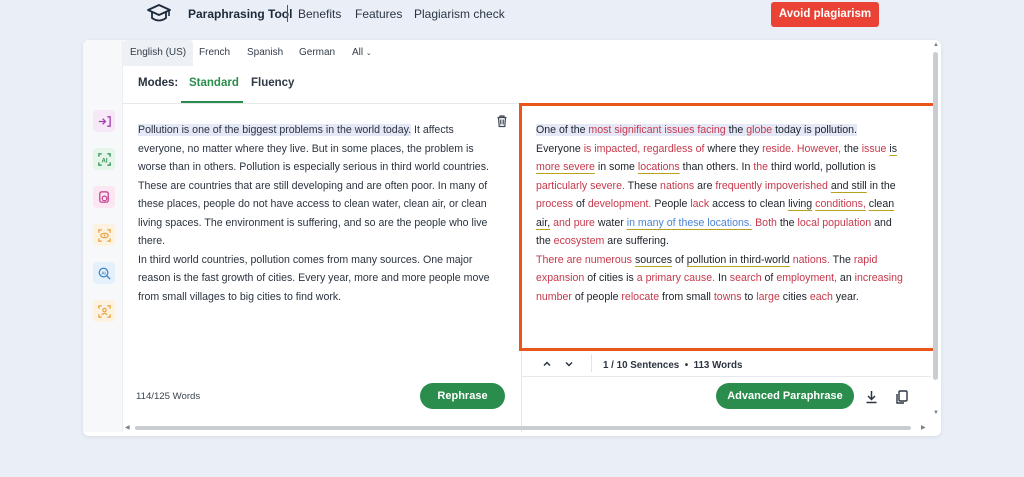 The image size is (1024, 477). I want to click on scroll-down-arrow: ▼, so click(936, 413).